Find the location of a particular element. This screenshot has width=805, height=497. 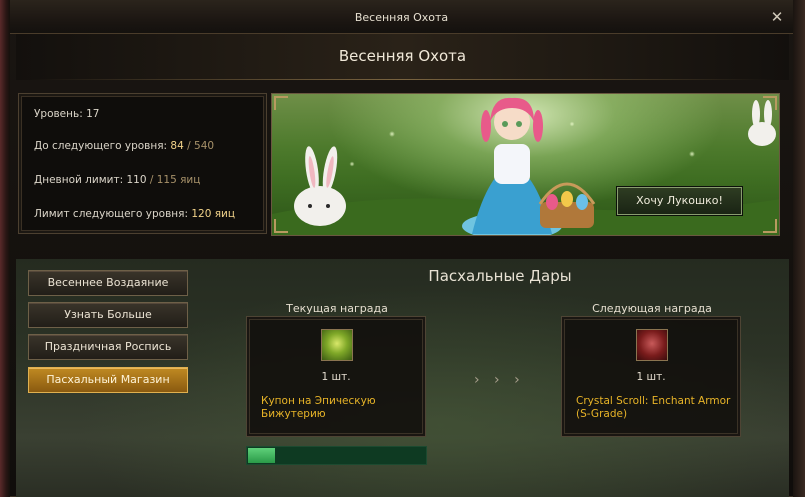

egg-basket is located at coordinates (567, 205).